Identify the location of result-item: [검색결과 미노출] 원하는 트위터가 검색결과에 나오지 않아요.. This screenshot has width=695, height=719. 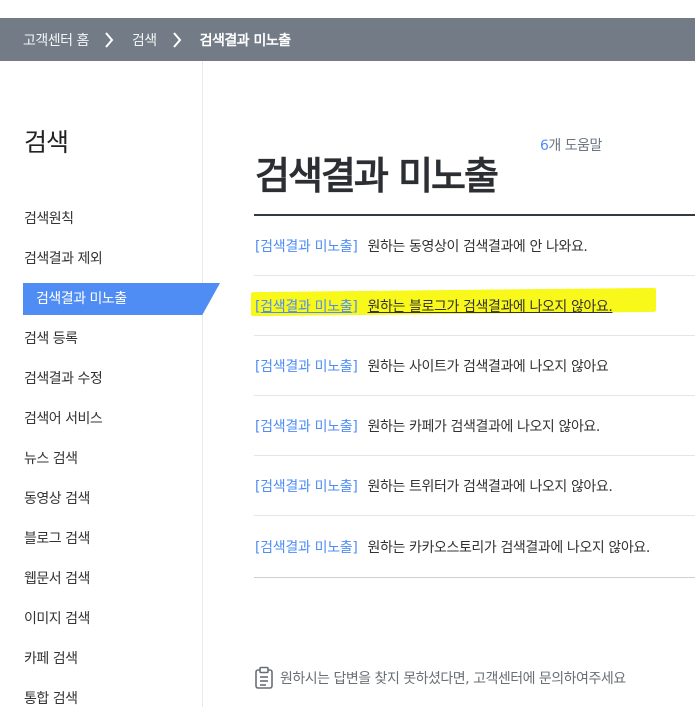
(474, 486).